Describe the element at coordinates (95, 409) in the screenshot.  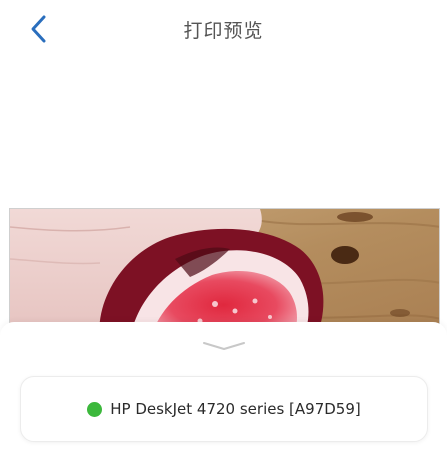
I see `printer-status-indicator` at that location.